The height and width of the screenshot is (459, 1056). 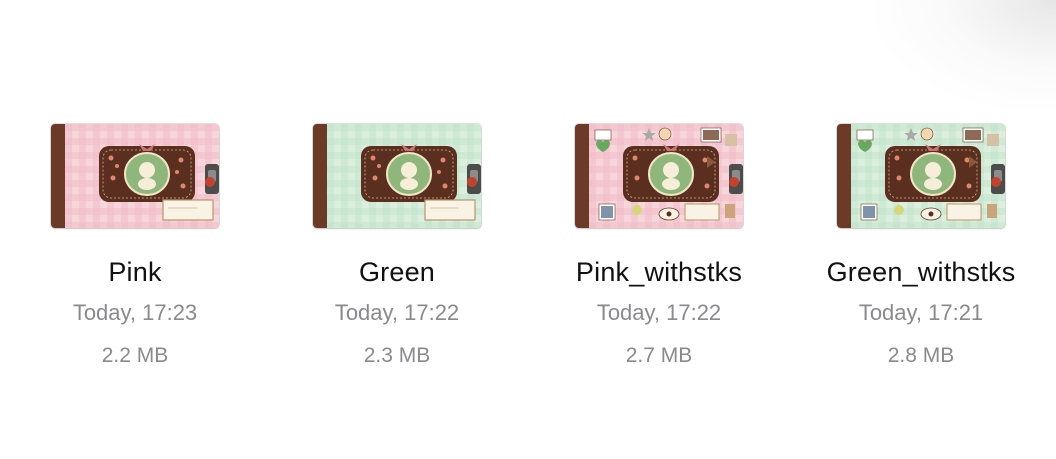 What do you see at coordinates (135, 272) in the screenshot?
I see `file-name: Pink` at bounding box center [135, 272].